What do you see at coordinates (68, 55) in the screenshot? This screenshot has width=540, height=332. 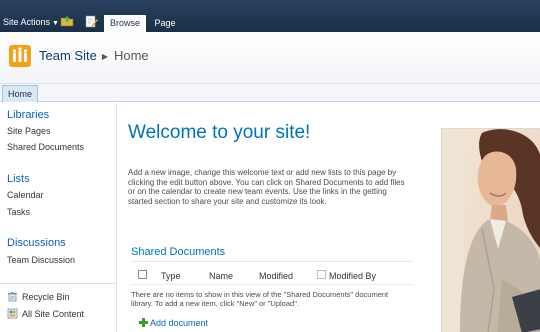 I see `site-title-link: Team Site` at bounding box center [68, 55].